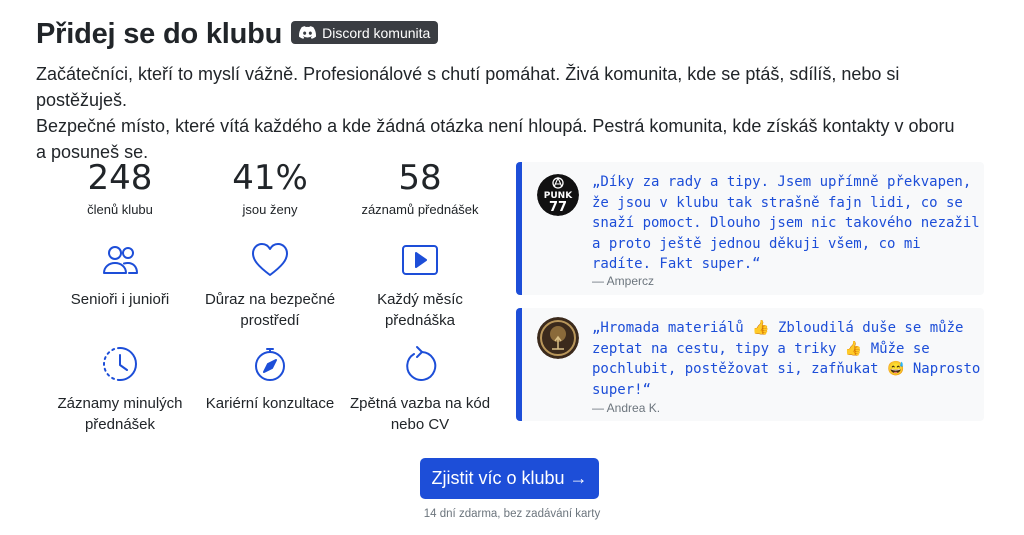 The width and height of the screenshot is (1024, 535). I want to click on feature-label: Kariérní konzultace, so click(270, 403).